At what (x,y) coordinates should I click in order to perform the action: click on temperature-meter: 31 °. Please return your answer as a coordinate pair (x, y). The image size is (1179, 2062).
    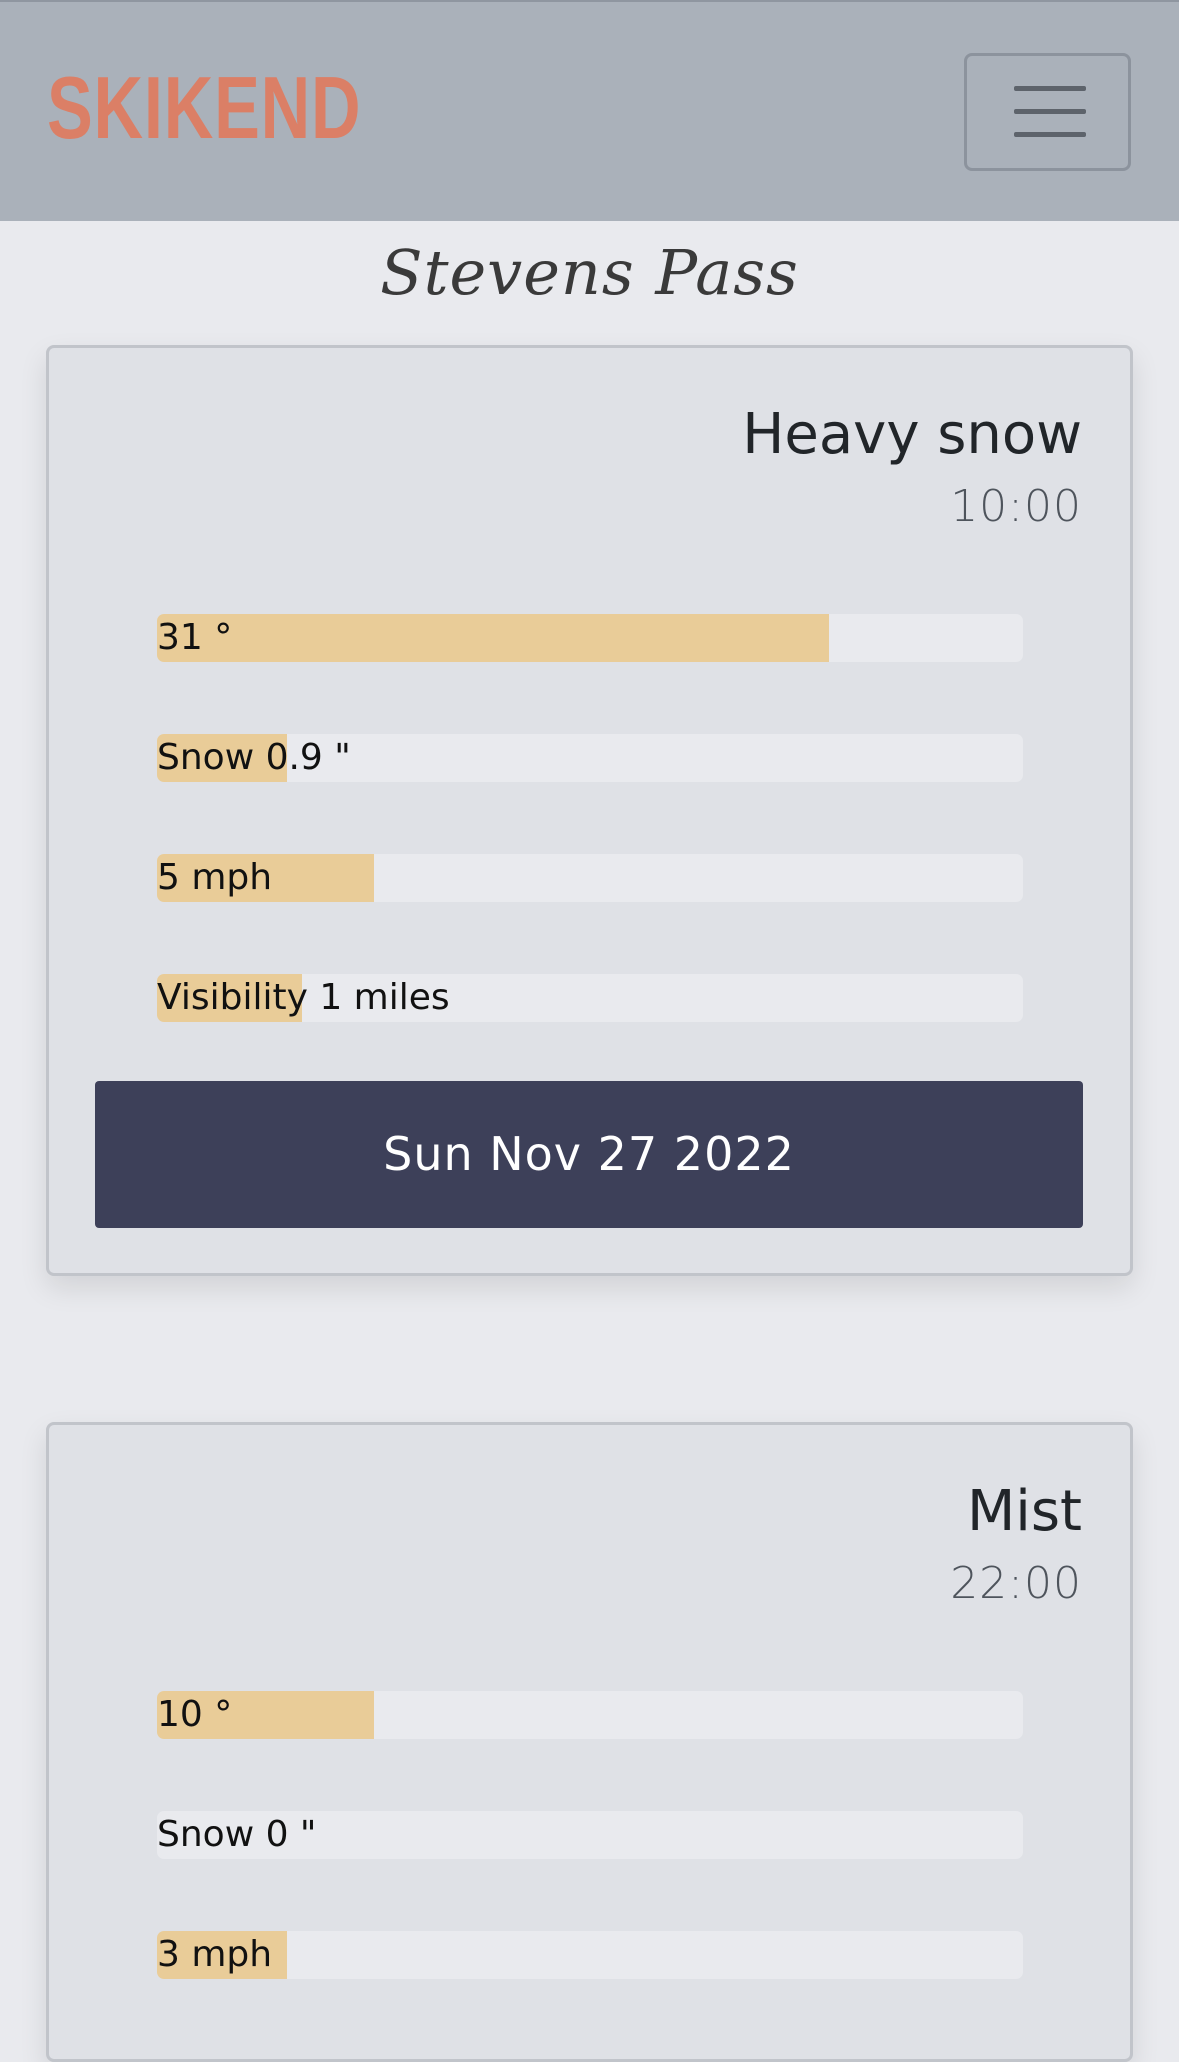
    Looking at the image, I should click on (590, 638).